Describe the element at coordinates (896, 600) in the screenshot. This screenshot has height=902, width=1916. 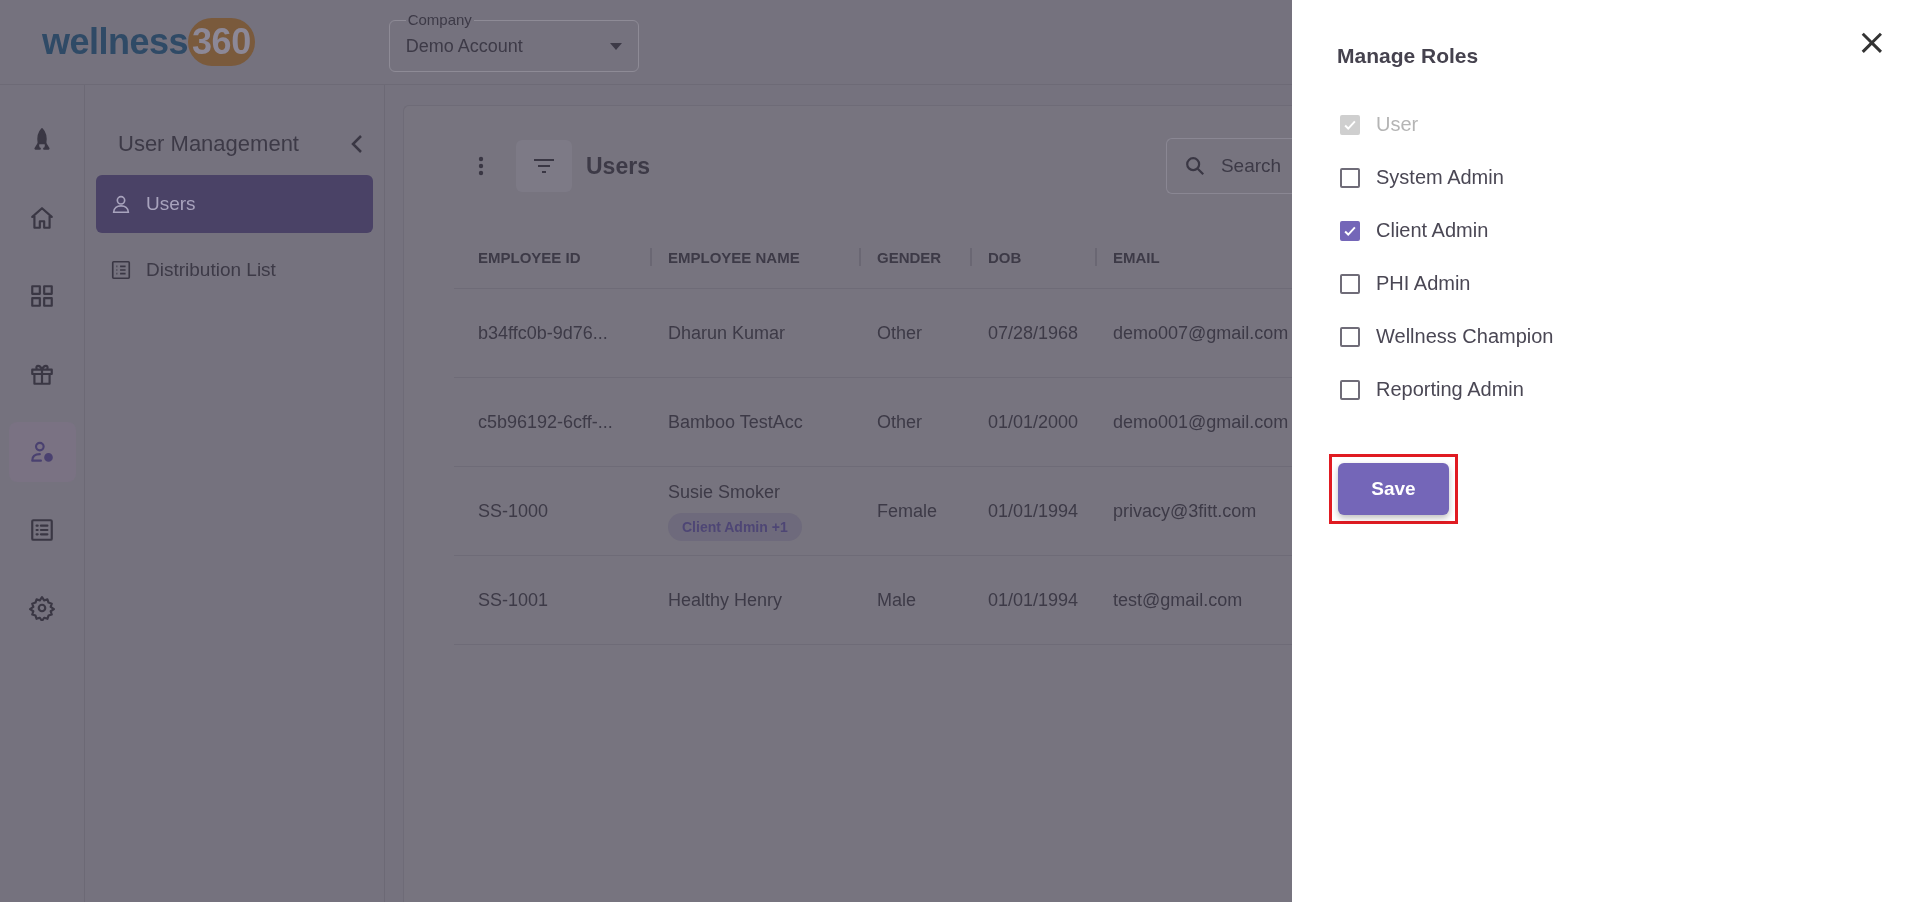
I see `table-cell: Male` at that location.